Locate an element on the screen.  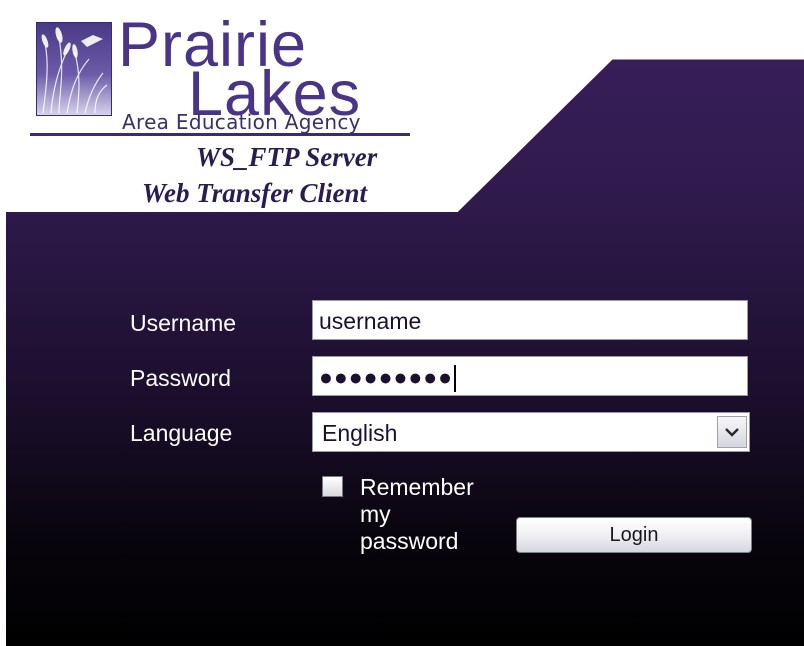
remember-password-checkbox is located at coordinates (332, 486).